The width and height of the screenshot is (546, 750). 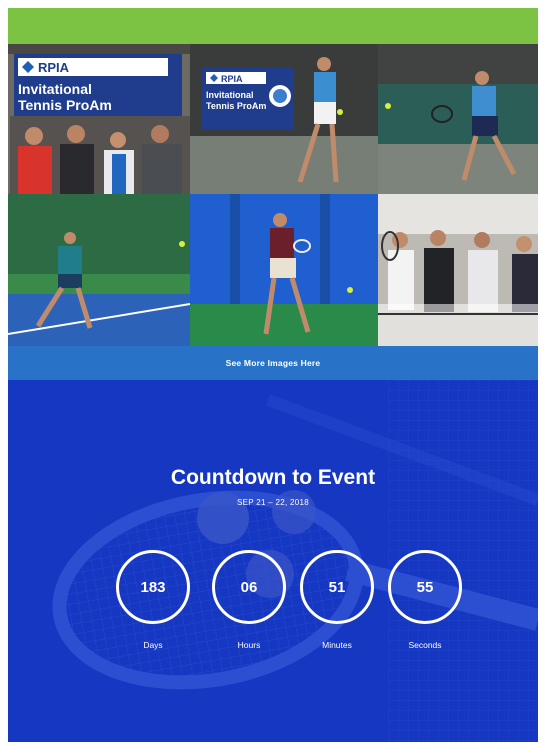 I want to click on days-value: 183, so click(x=153, y=587).